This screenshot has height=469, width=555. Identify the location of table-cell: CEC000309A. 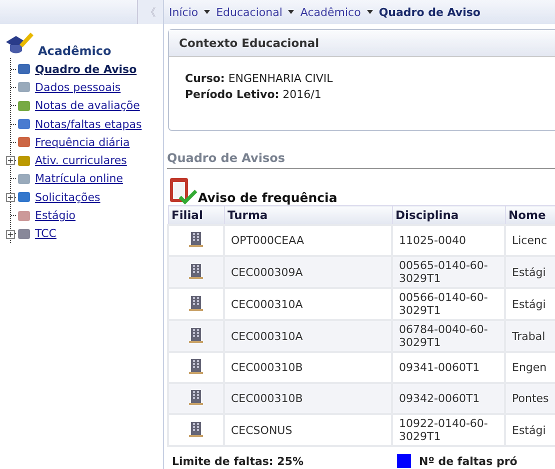
(308, 272).